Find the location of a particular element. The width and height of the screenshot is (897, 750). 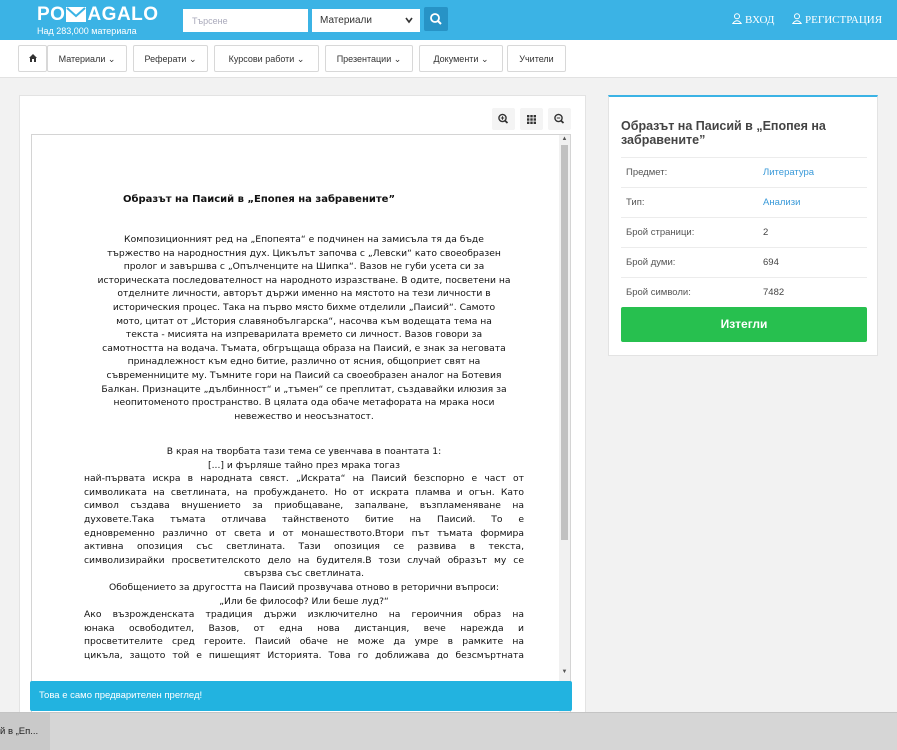

search-button is located at coordinates (436, 19).